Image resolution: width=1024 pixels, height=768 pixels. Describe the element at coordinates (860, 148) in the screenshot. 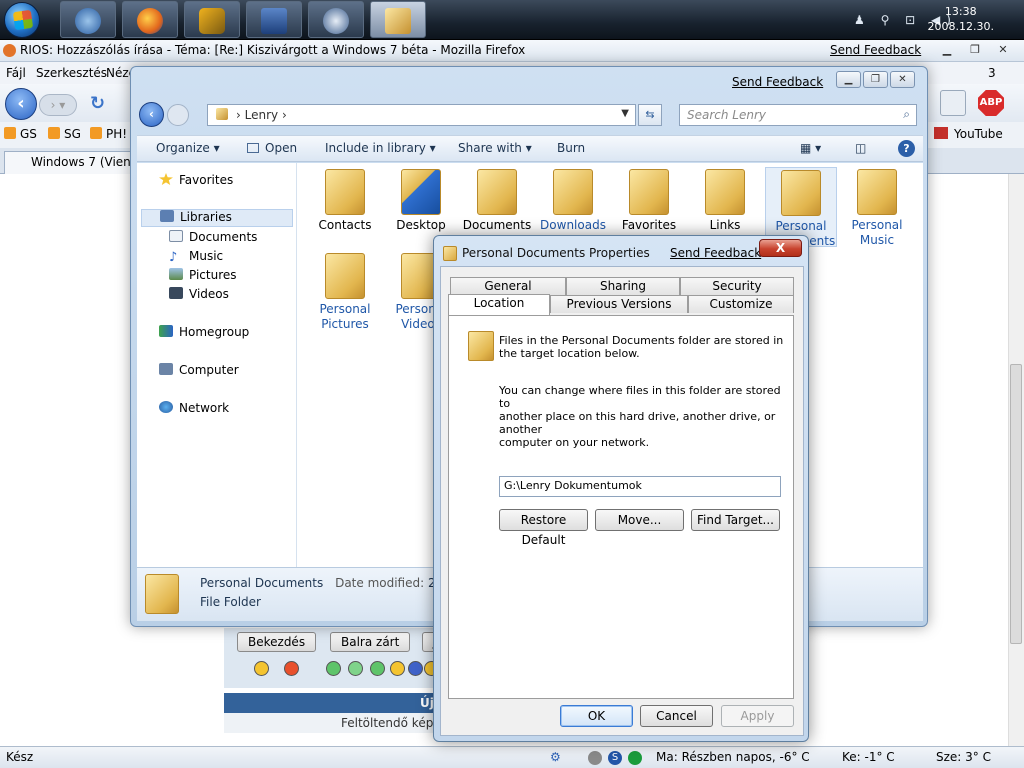

I see `preview-pane-icon: ◫` at that location.